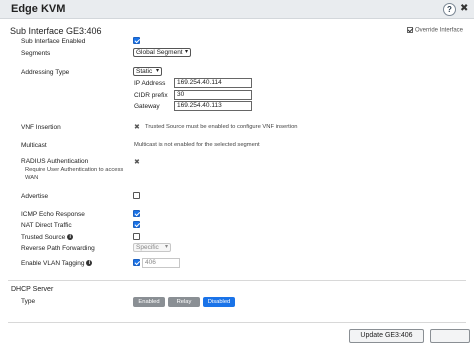 The width and height of the screenshot is (474, 349). I want to click on addressing-type-select: Static ▾, so click(147, 71).